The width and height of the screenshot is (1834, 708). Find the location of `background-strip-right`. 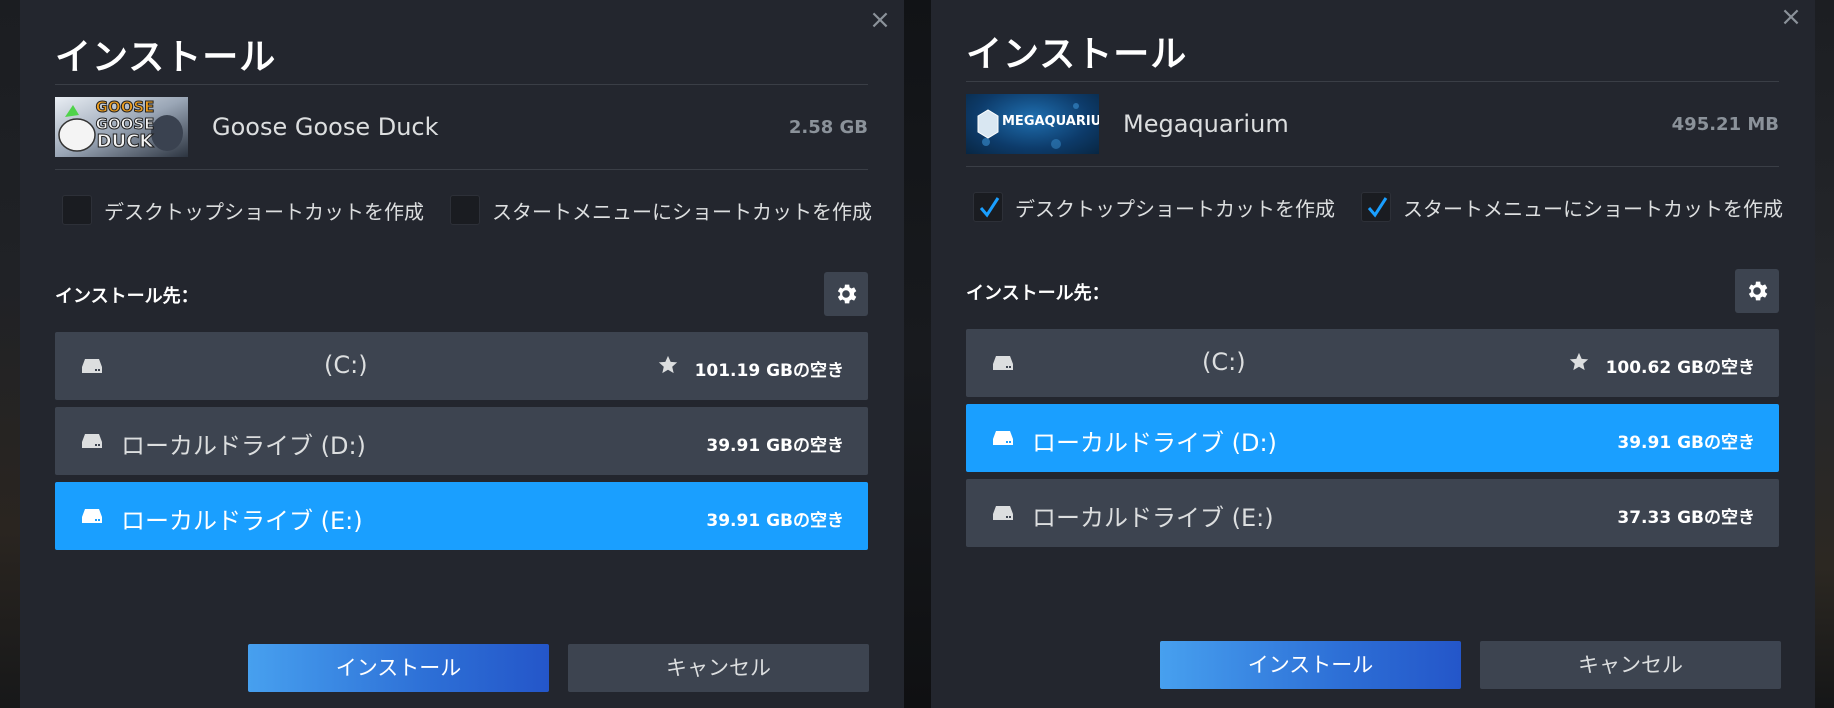

background-strip-right is located at coordinates (1824, 354).